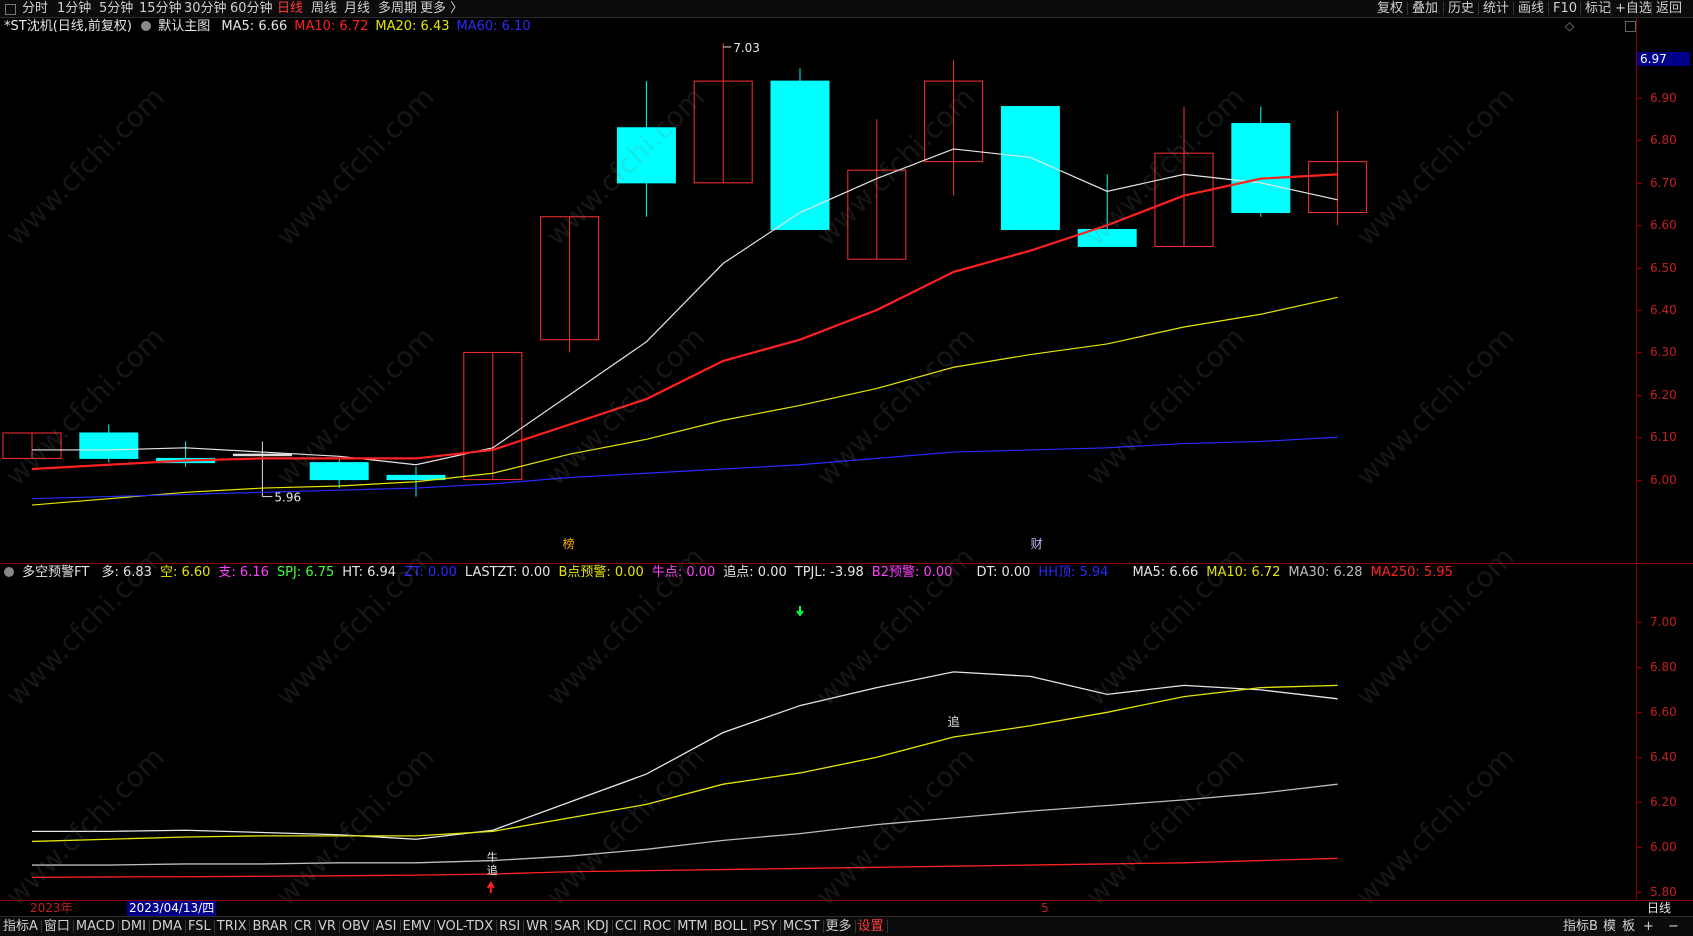 This screenshot has width=1693, height=936. Describe the element at coordinates (1648, 926) in the screenshot. I see `right-tool-3: +` at that location.